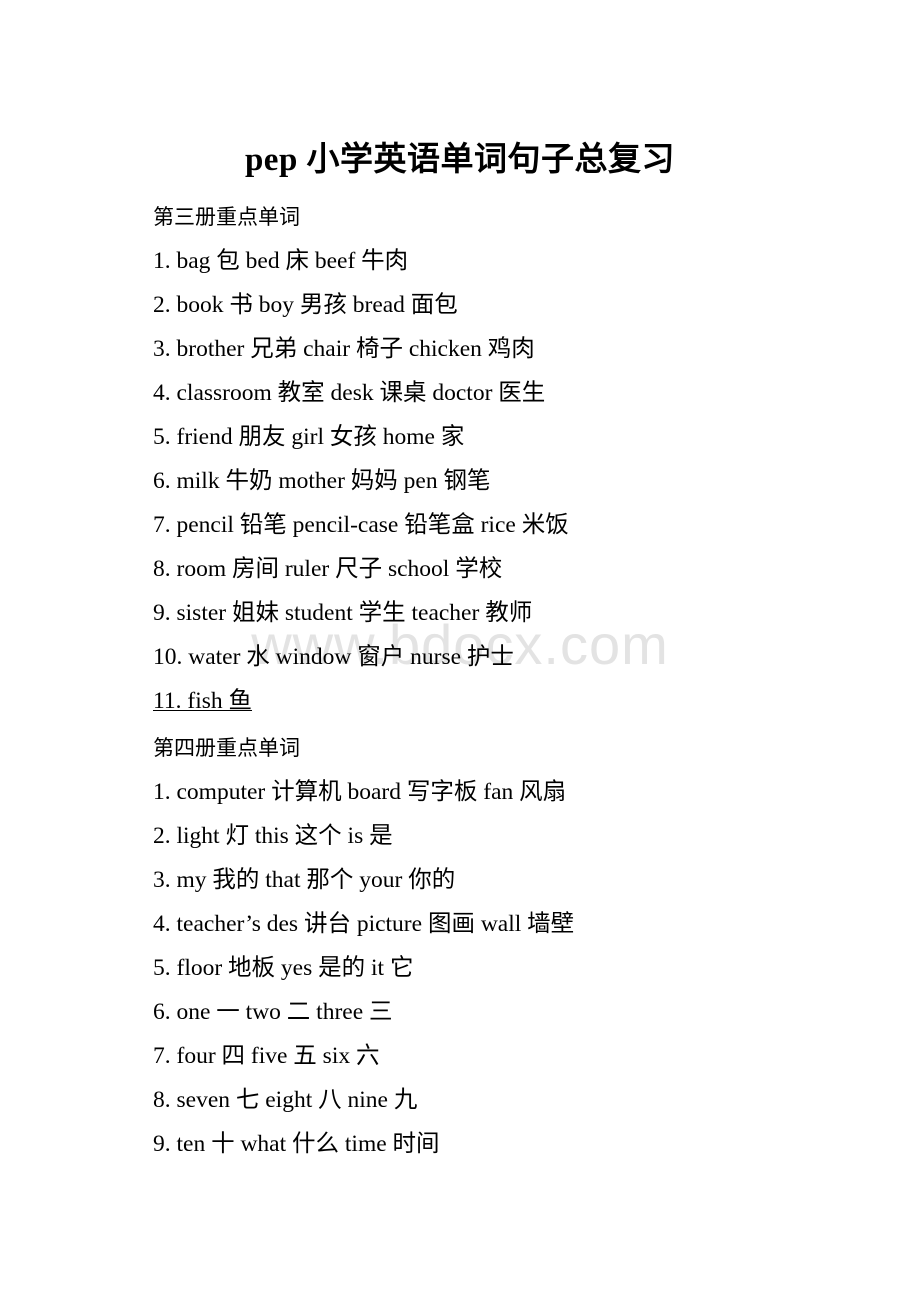 The image size is (920, 1302). Describe the element at coordinates (344, 349) in the screenshot. I see `word-list-item: 3. brother 兄弟 chair 椅子 chicken 鸡肉` at that location.